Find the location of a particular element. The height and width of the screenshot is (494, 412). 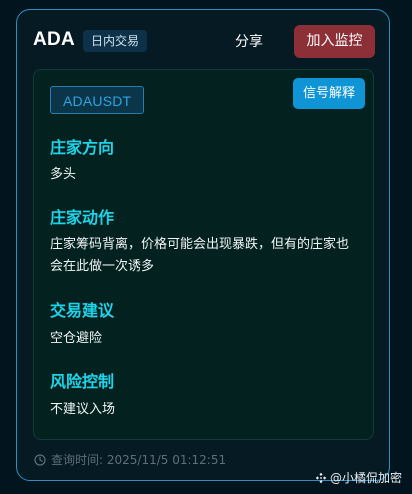

watermark-text: @小橘侃加密 is located at coordinates (366, 478).